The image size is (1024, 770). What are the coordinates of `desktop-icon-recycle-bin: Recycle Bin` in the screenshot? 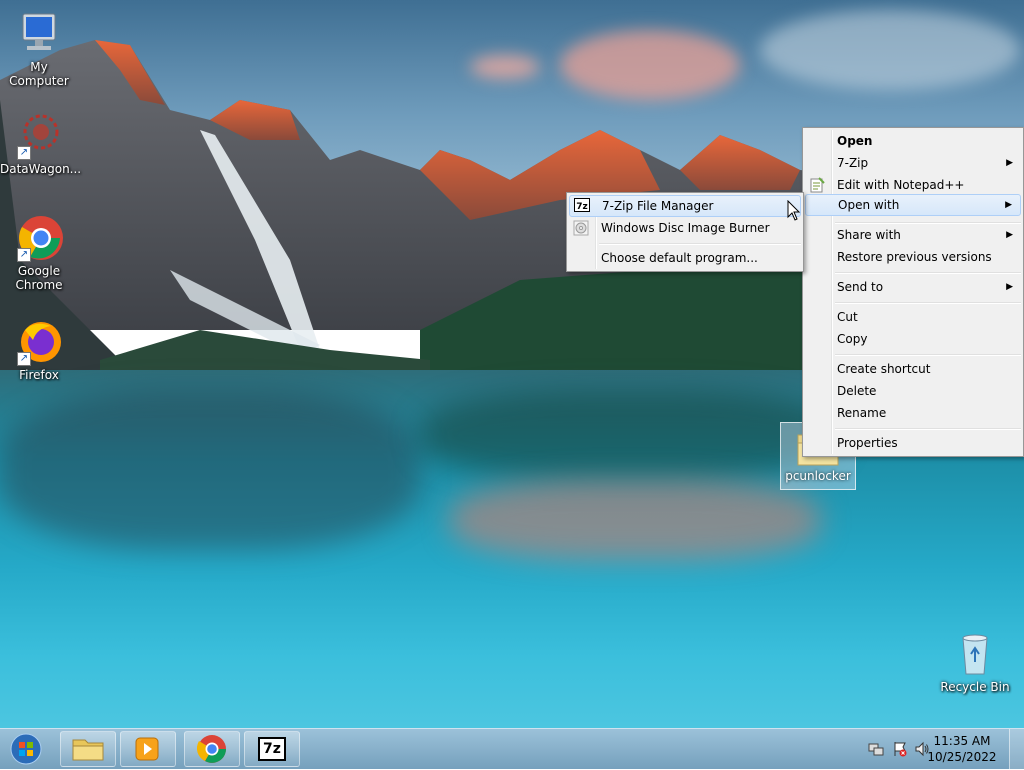 It's located at (975, 662).